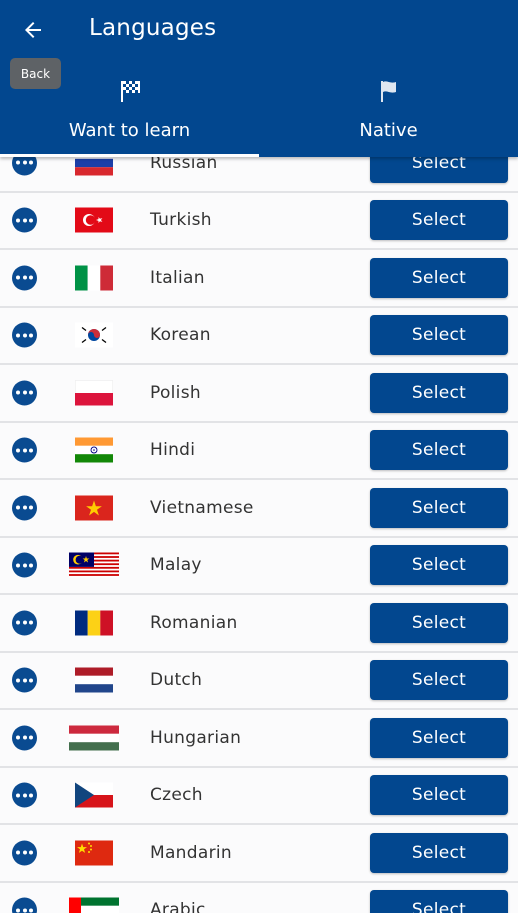  I want to click on netherlands-flag-icon, so click(94, 680).